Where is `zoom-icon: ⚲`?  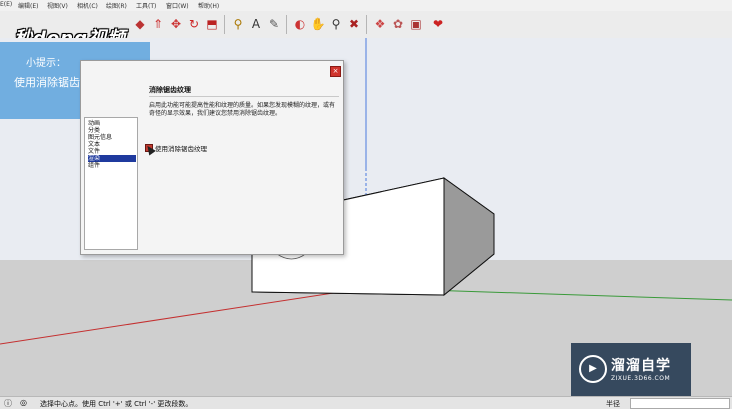
zoom-icon: ⚲ is located at coordinates (336, 24).